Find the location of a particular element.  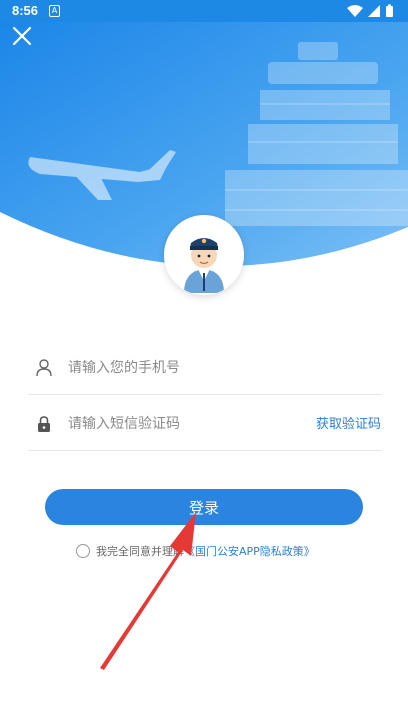

status-time: 8:56 is located at coordinates (25, 10).